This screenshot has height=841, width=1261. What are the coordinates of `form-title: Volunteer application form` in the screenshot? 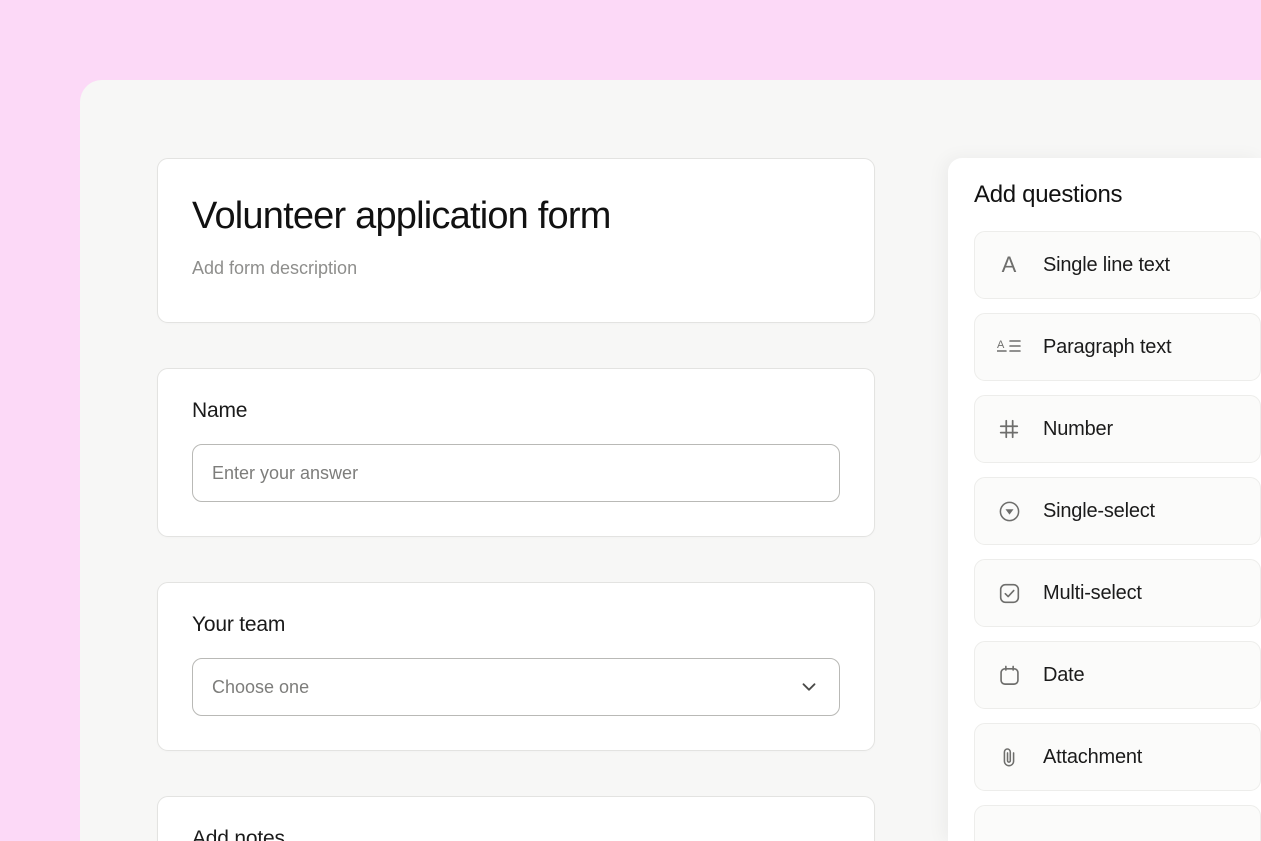 It's located at (516, 216).